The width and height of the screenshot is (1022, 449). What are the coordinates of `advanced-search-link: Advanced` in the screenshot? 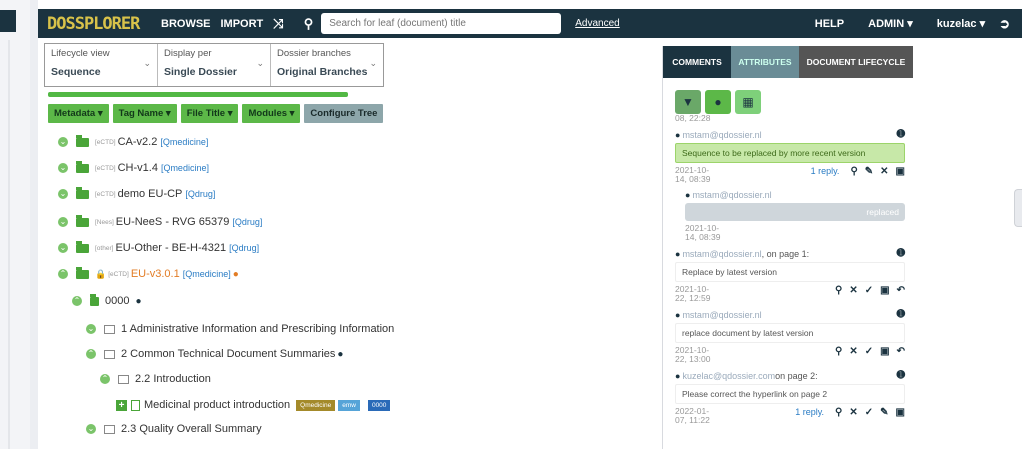 It's located at (597, 23).